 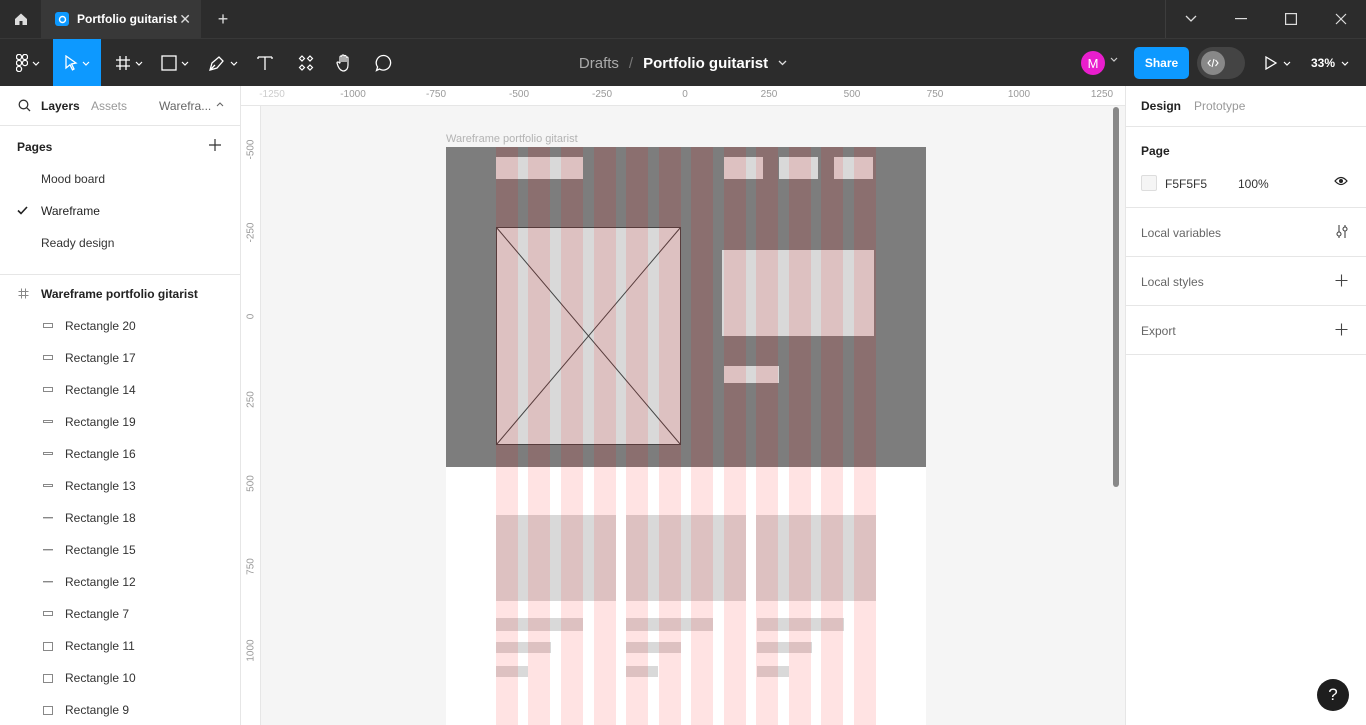 What do you see at coordinates (35, 147) in the screenshot?
I see `pages-heading: Pages` at bounding box center [35, 147].